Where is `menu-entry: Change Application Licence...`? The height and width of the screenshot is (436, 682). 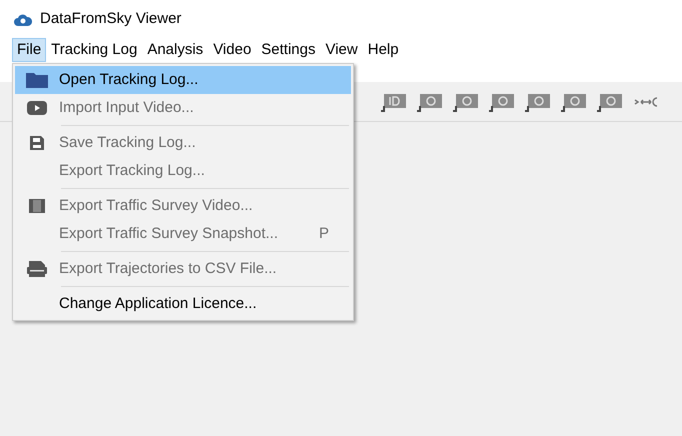 menu-entry: Change Application Licence... is located at coordinates (183, 304).